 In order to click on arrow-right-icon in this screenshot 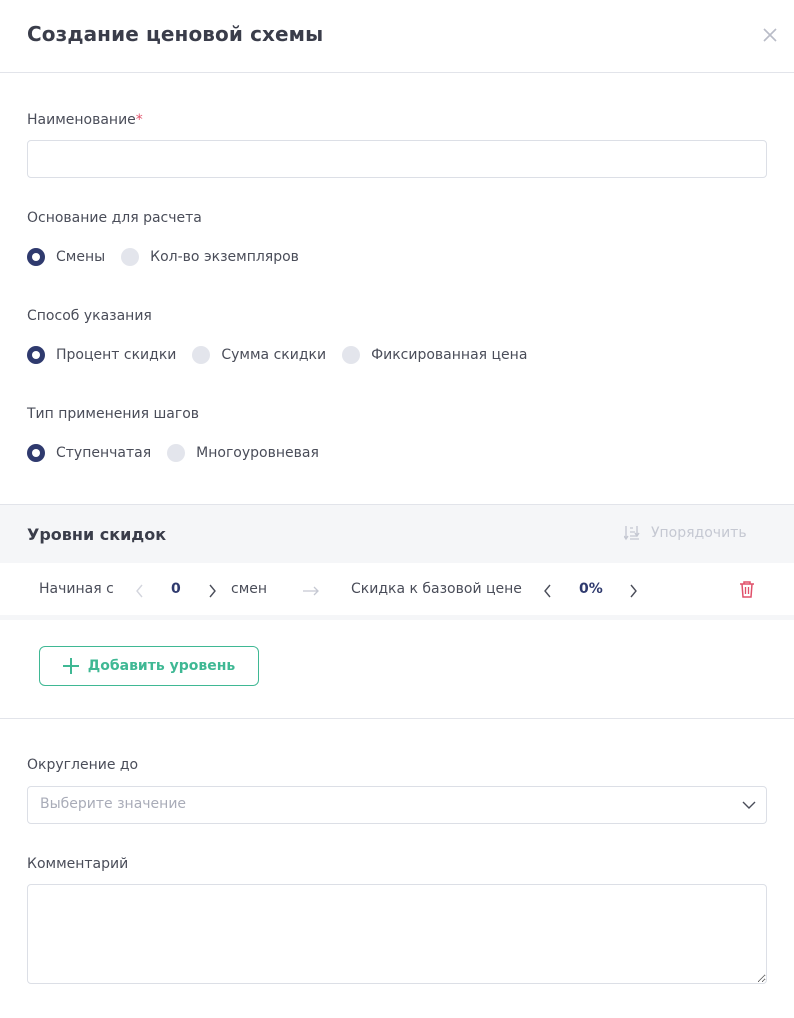, I will do `click(311, 591)`.